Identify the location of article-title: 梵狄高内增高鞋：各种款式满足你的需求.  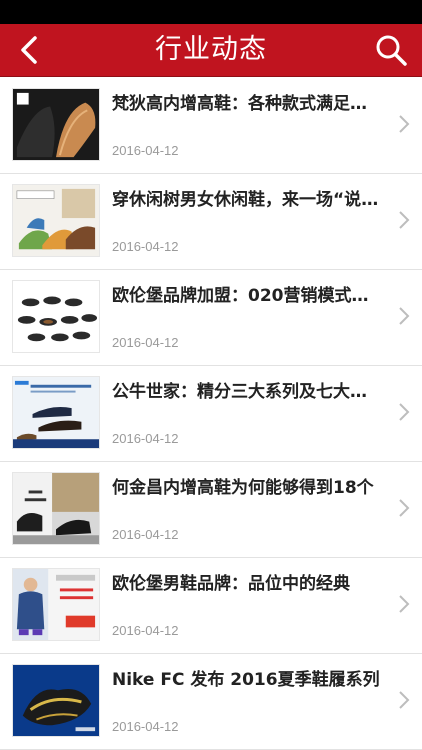
(247, 104).